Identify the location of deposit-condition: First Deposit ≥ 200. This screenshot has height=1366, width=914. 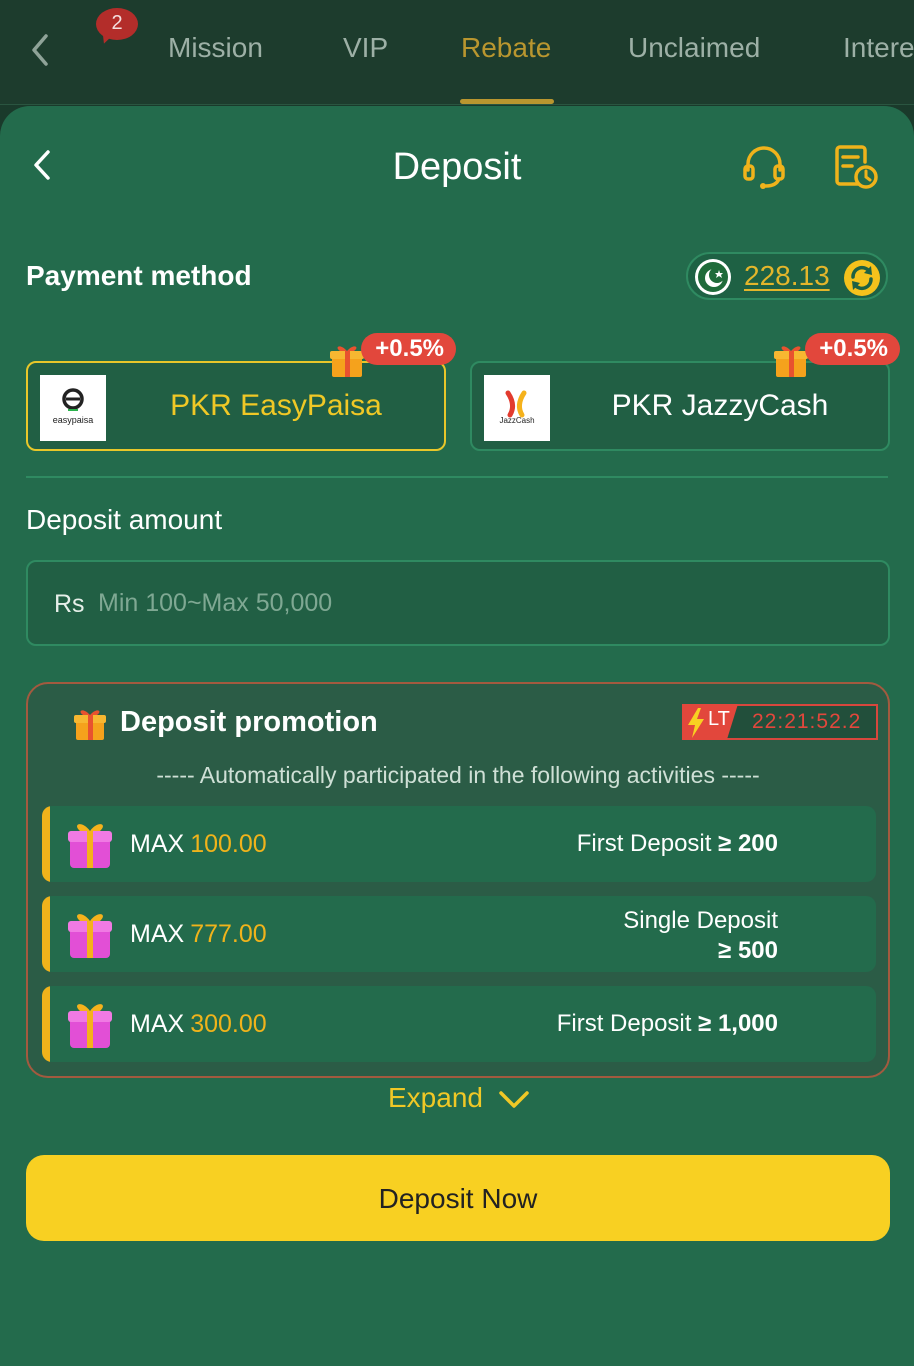
(677, 844).